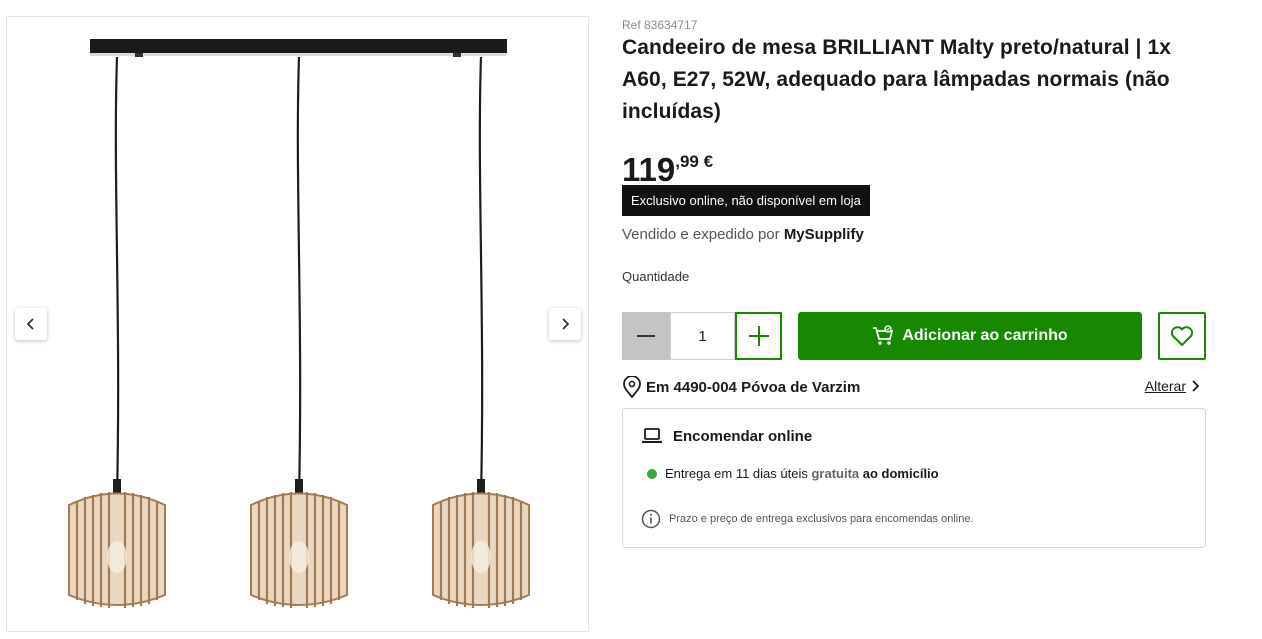  Describe the element at coordinates (914, 234) in the screenshot. I see `seller-info: Vendido e expedido por MySupplify` at that location.